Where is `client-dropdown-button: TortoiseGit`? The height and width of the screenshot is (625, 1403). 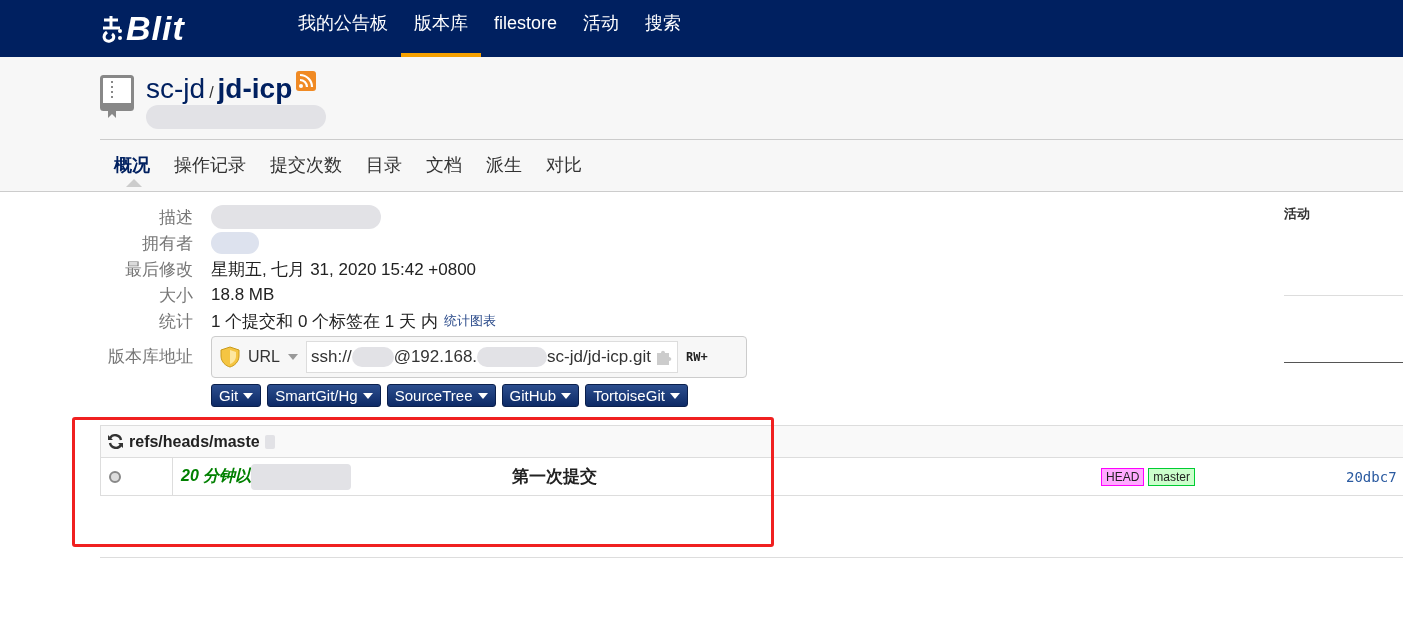 client-dropdown-button: TortoiseGit is located at coordinates (636, 395).